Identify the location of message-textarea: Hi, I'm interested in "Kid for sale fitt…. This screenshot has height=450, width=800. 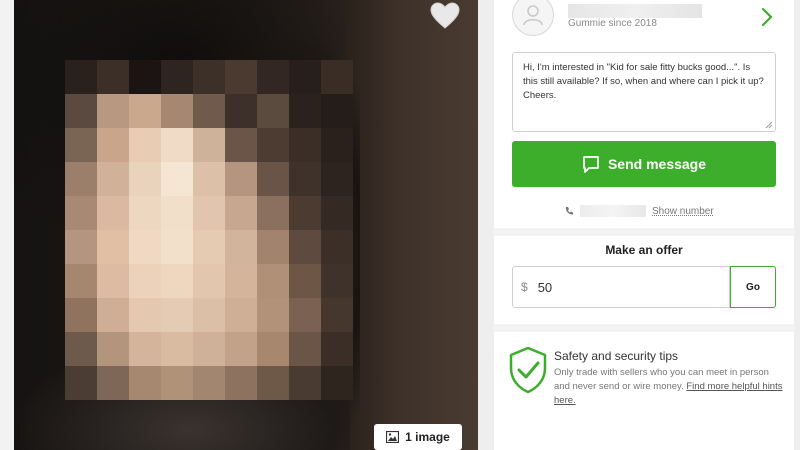
(644, 92).